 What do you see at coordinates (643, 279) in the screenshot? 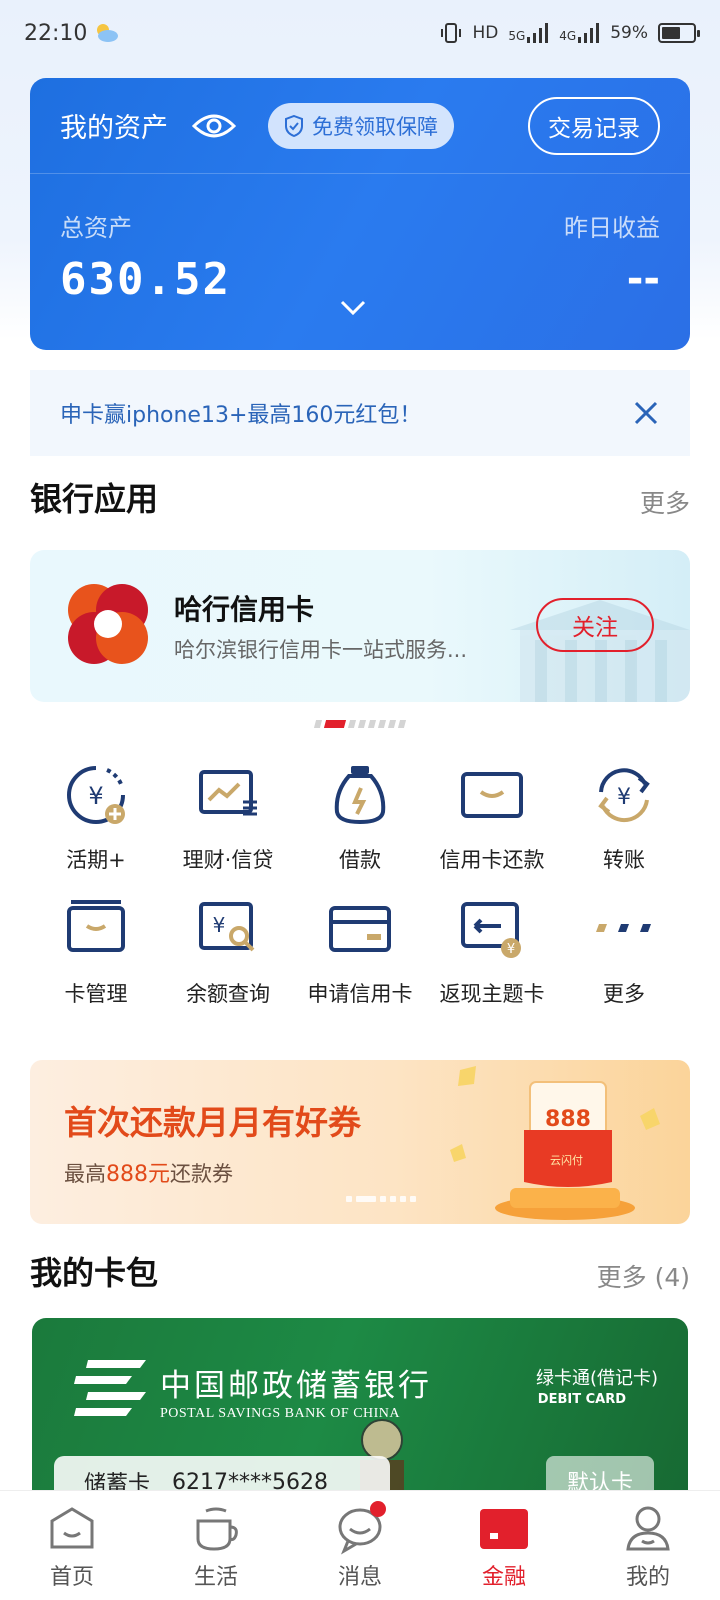
I see `yesterday-earnings-value: --` at bounding box center [643, 279].